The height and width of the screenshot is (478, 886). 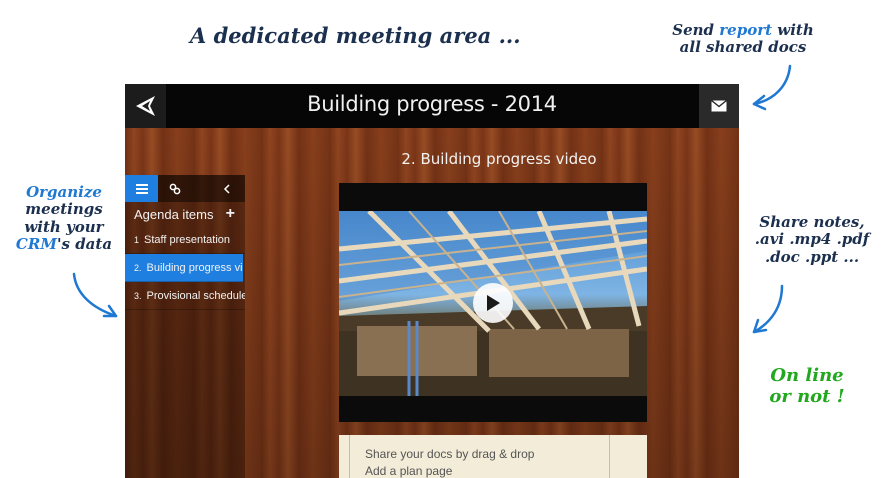 What do you see at coordinates (807, 396) in the screenshot?
I see `online-line2: or not !` at bounding box center [807, 396].